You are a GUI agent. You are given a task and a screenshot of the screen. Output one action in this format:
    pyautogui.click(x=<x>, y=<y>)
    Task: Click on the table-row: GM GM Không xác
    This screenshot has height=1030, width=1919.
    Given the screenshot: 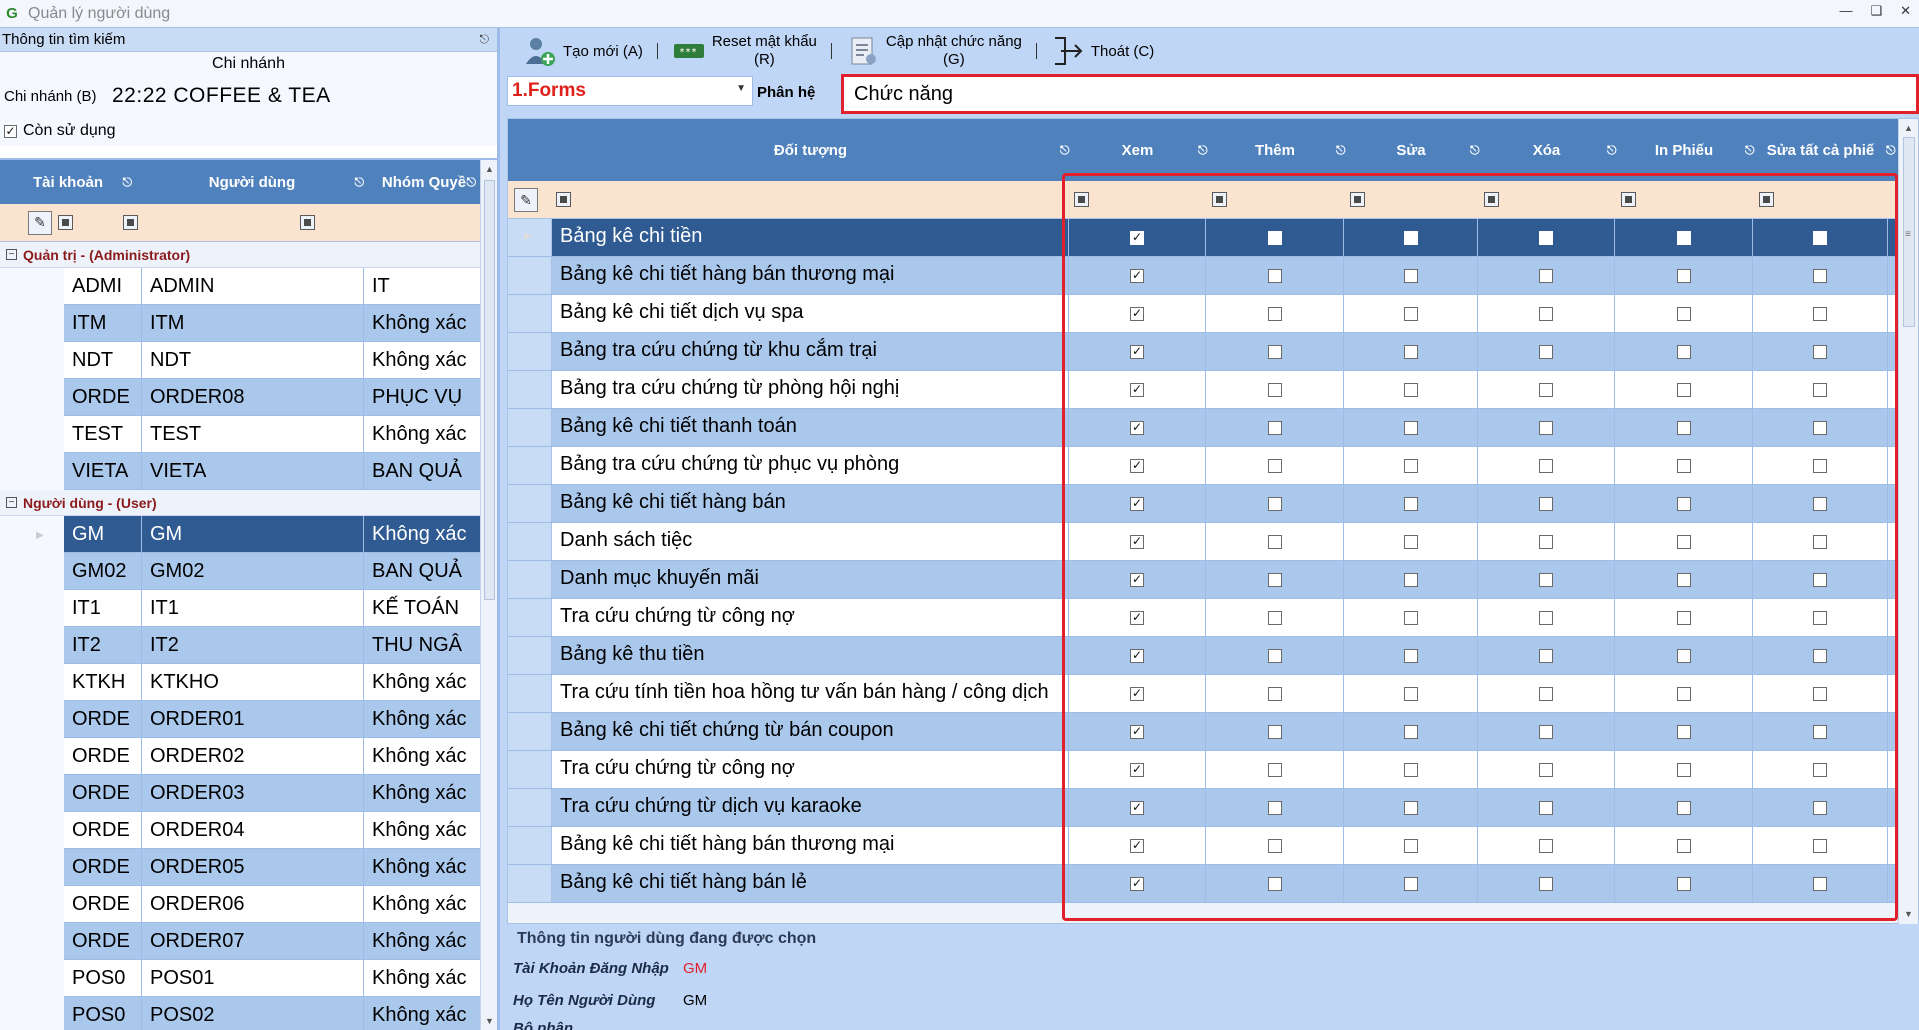 What is the action you would take?
    pyautogui.click(x=272, y=534)
    